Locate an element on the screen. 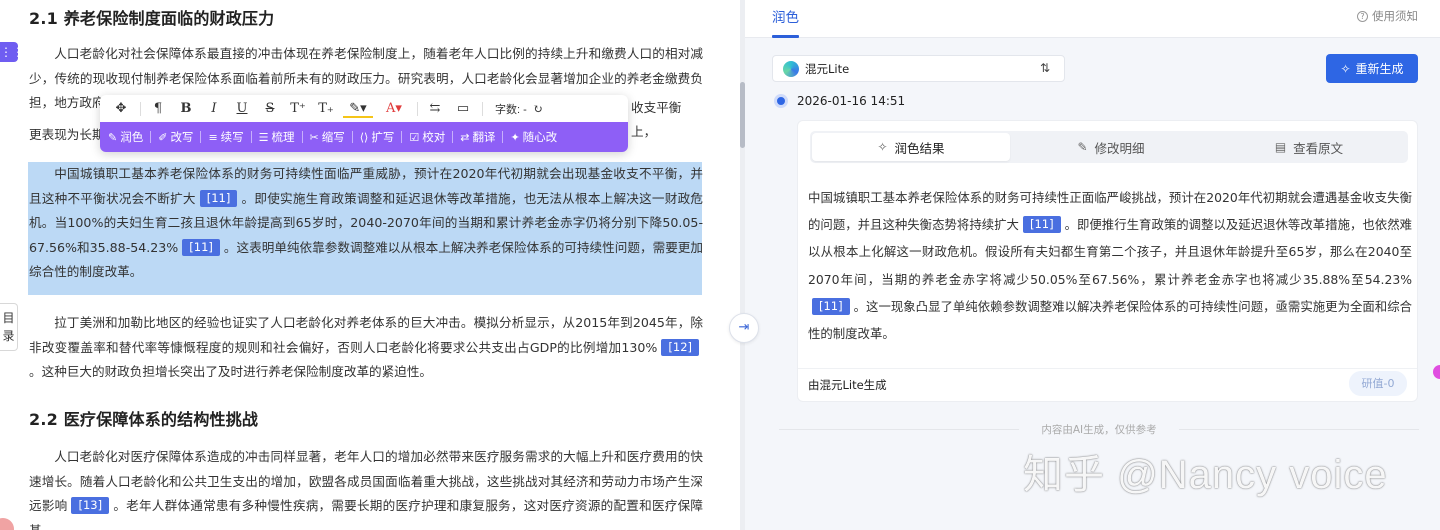  notification-dot is located at coordinates (1436, 372).